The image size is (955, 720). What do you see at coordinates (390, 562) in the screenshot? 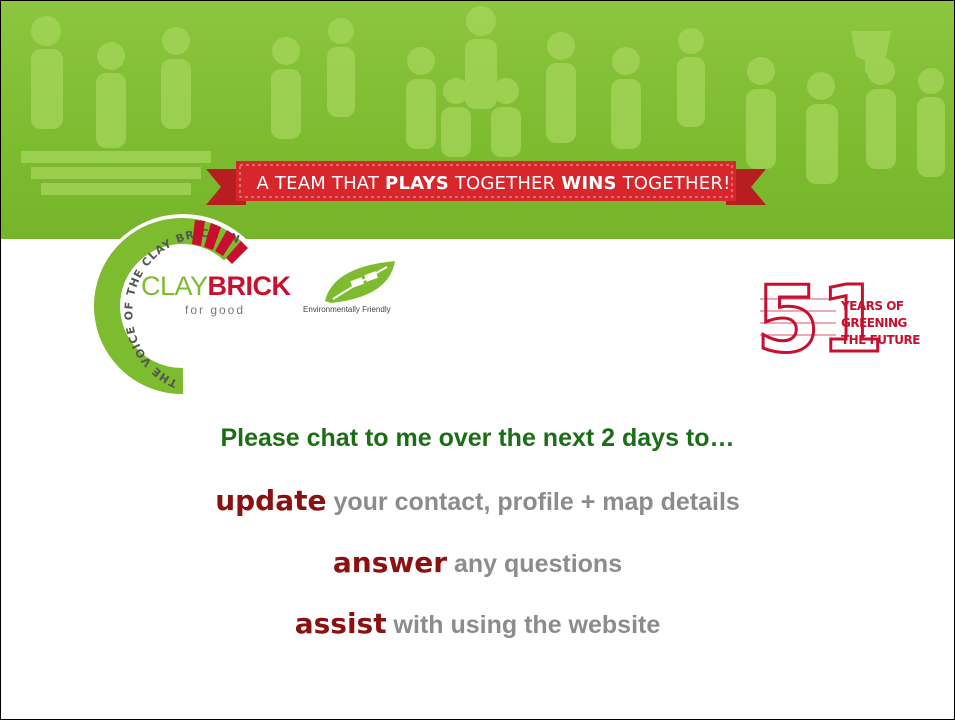
I see `keyword: answer` at bounding box center [390, 562].